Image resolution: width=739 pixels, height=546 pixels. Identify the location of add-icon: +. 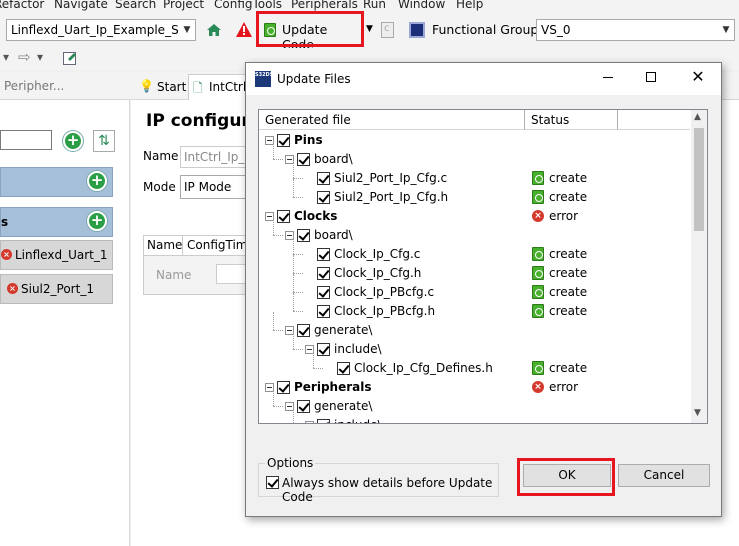
(73, 141).